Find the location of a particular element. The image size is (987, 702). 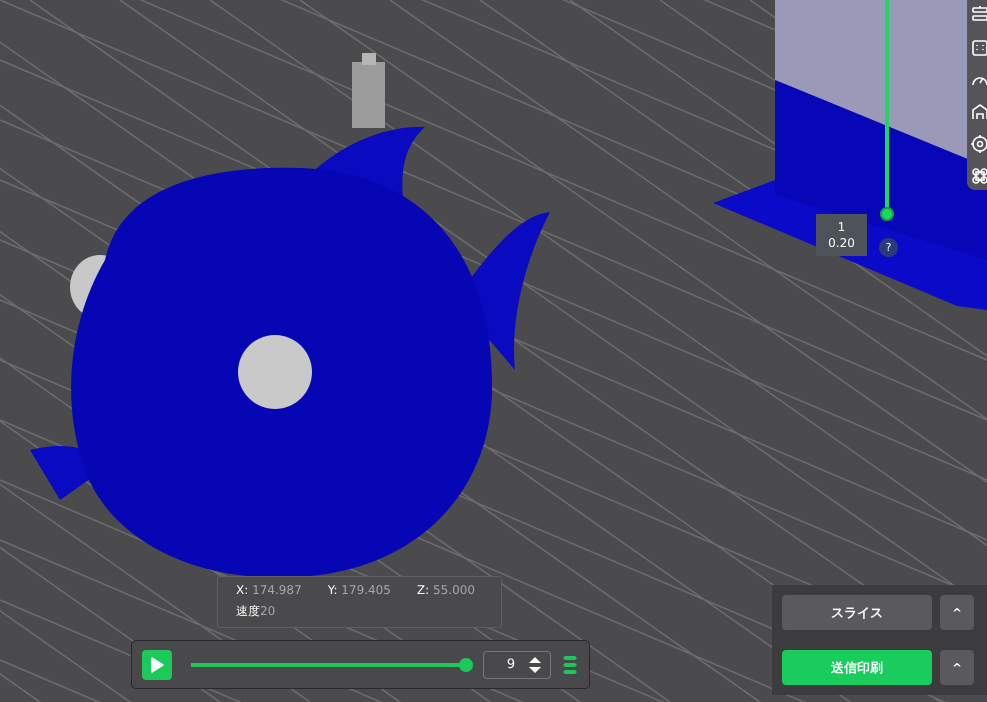

house-icon is located at coordinates (978, 112).